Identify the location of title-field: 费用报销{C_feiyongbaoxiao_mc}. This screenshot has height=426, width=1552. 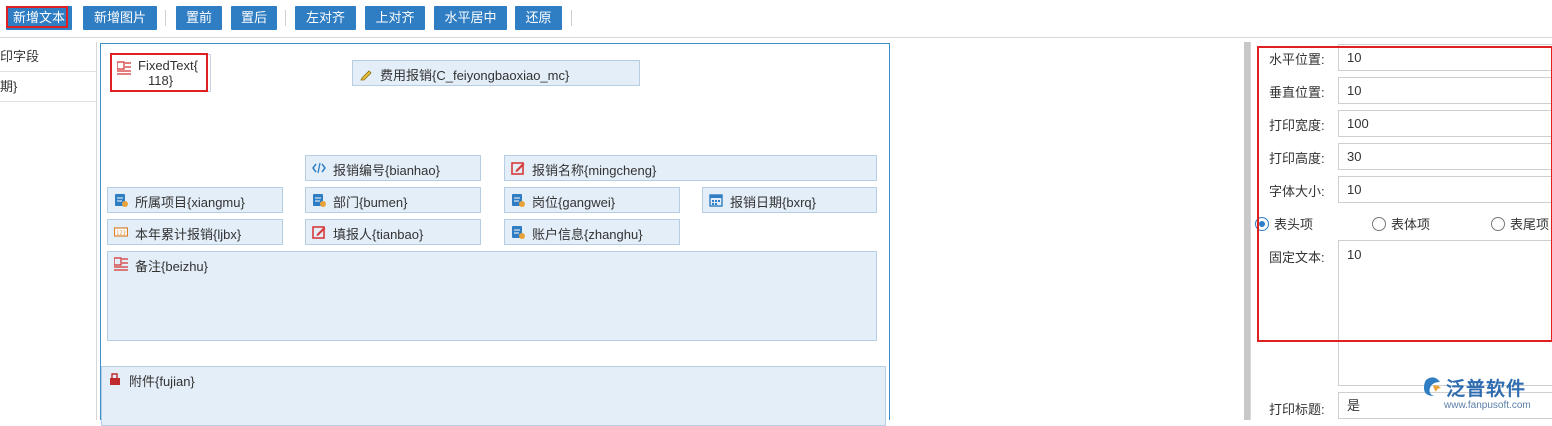
(496, 73).